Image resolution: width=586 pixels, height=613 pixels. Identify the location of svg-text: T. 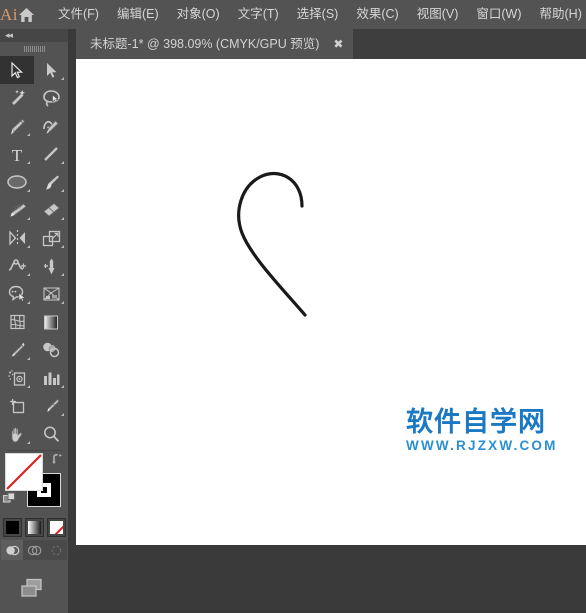
(17, 154).